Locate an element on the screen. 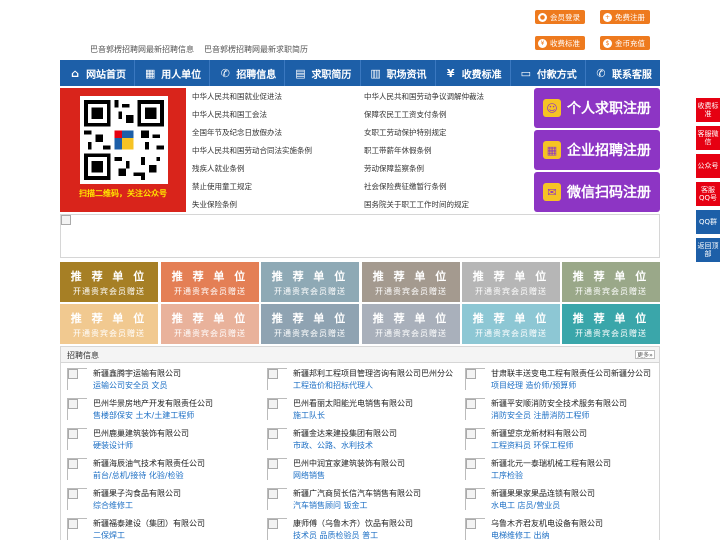  company-name: 新疆北元一泰瑞机械工程有限公司 is located at coordinates (551, 463).